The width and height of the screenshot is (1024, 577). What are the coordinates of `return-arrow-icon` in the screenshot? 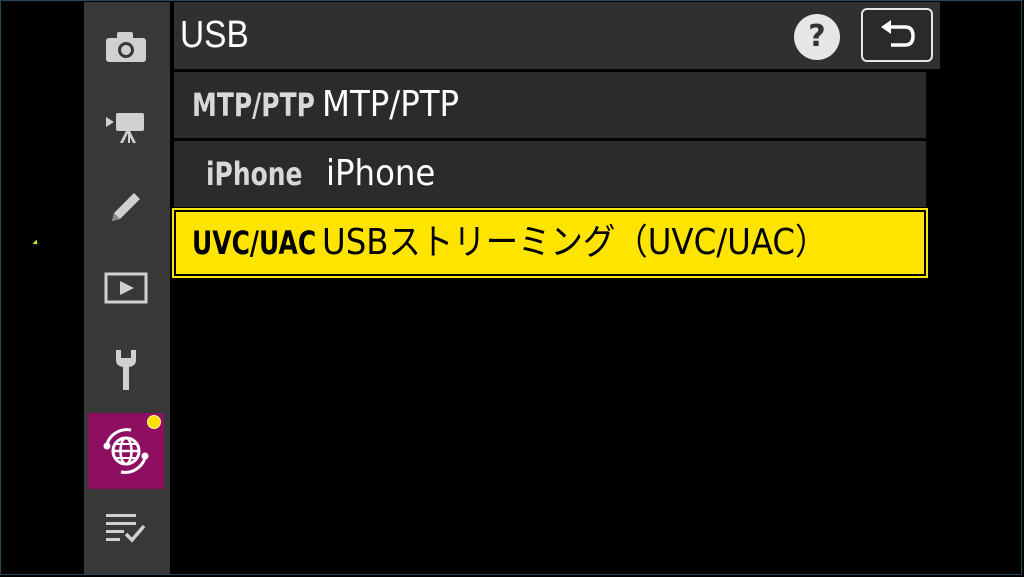 It's located at (898, 33).